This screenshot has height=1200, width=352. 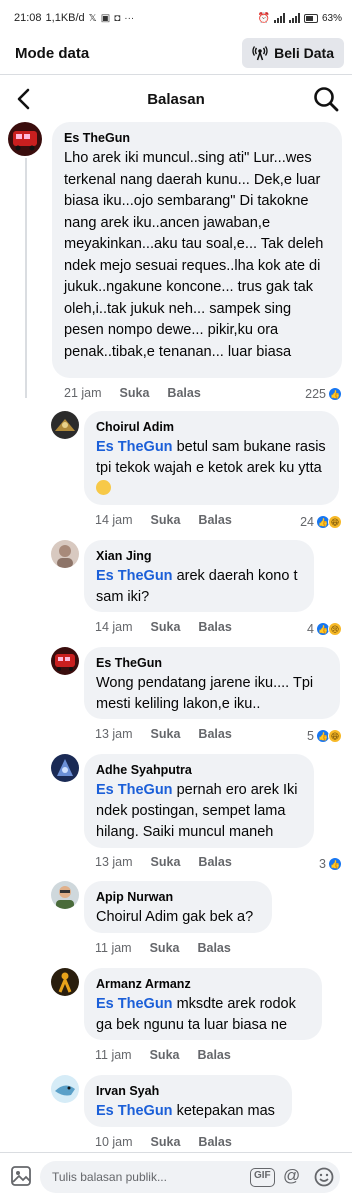 I want to click on notification-icon: ▣, so click(x=105, y=18).